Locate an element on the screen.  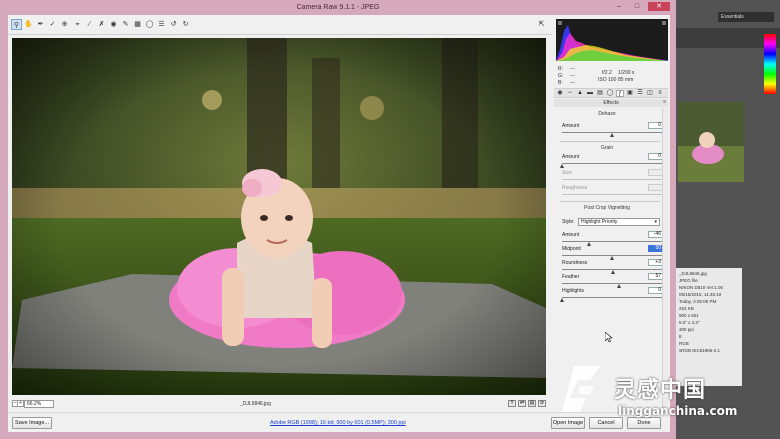
adjustment-brush-icon: ✎ is located at coordinates (125, 24).